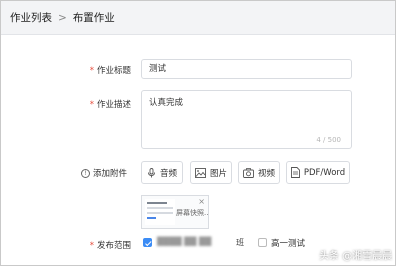  Describe the element at coordinates (160, 212) in the screenshot. I see `screenshot-preview` at that location.